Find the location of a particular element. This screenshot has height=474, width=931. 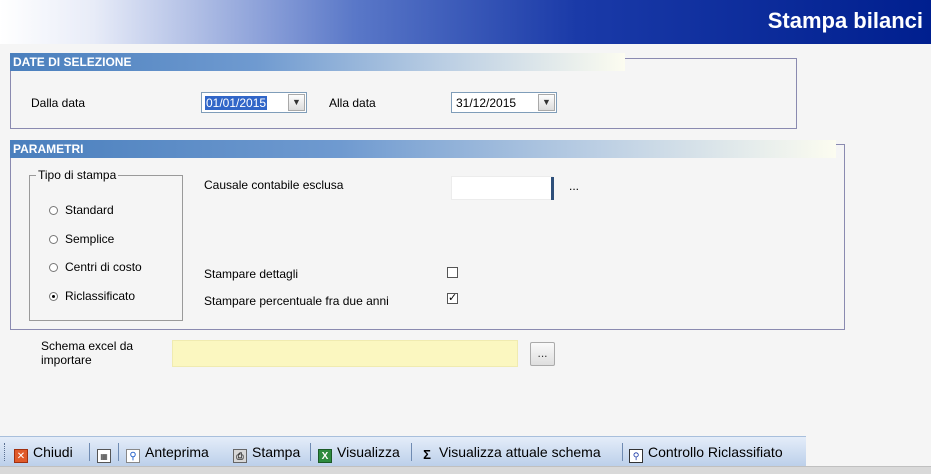

sigma-icon: Σ is located at coordinates (427, 454).